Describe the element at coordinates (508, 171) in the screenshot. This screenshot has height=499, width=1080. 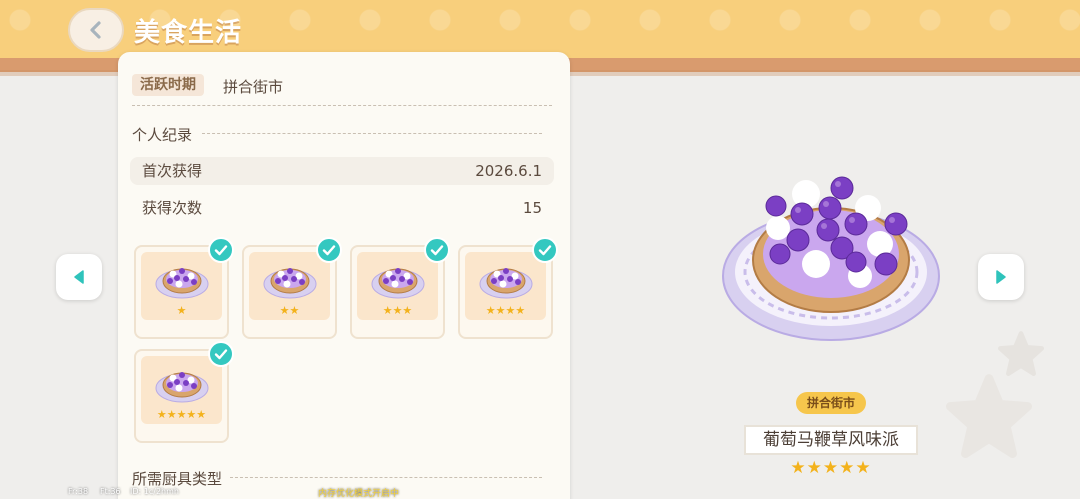
I see `first-obtained-value: 2026.6.1` at that location.